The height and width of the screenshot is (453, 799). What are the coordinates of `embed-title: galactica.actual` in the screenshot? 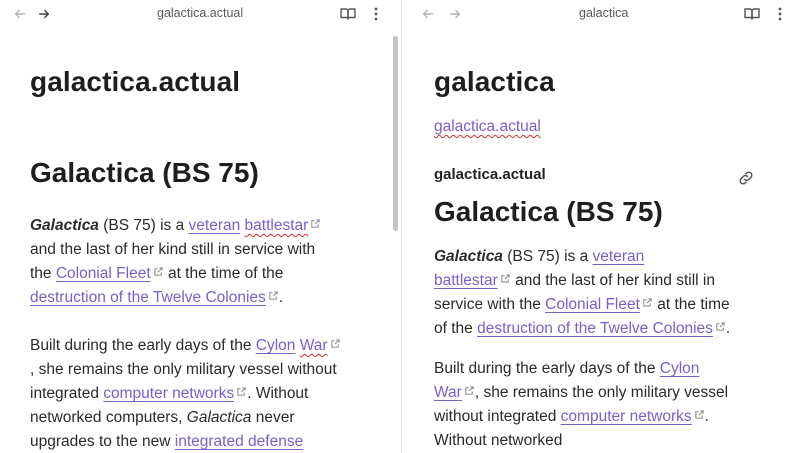 It's located at (490, 174).